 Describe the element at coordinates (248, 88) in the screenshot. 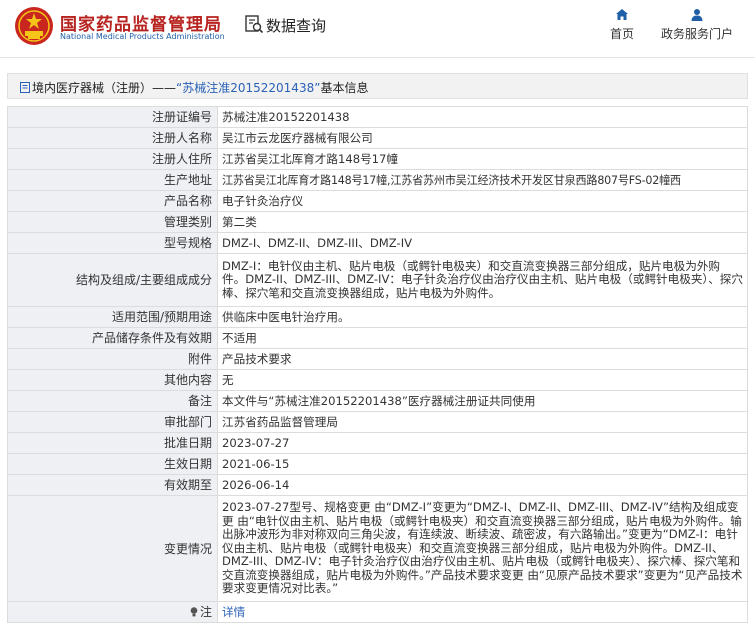

I see `title-registration-number: “苏械注准20152201438”` at that location.